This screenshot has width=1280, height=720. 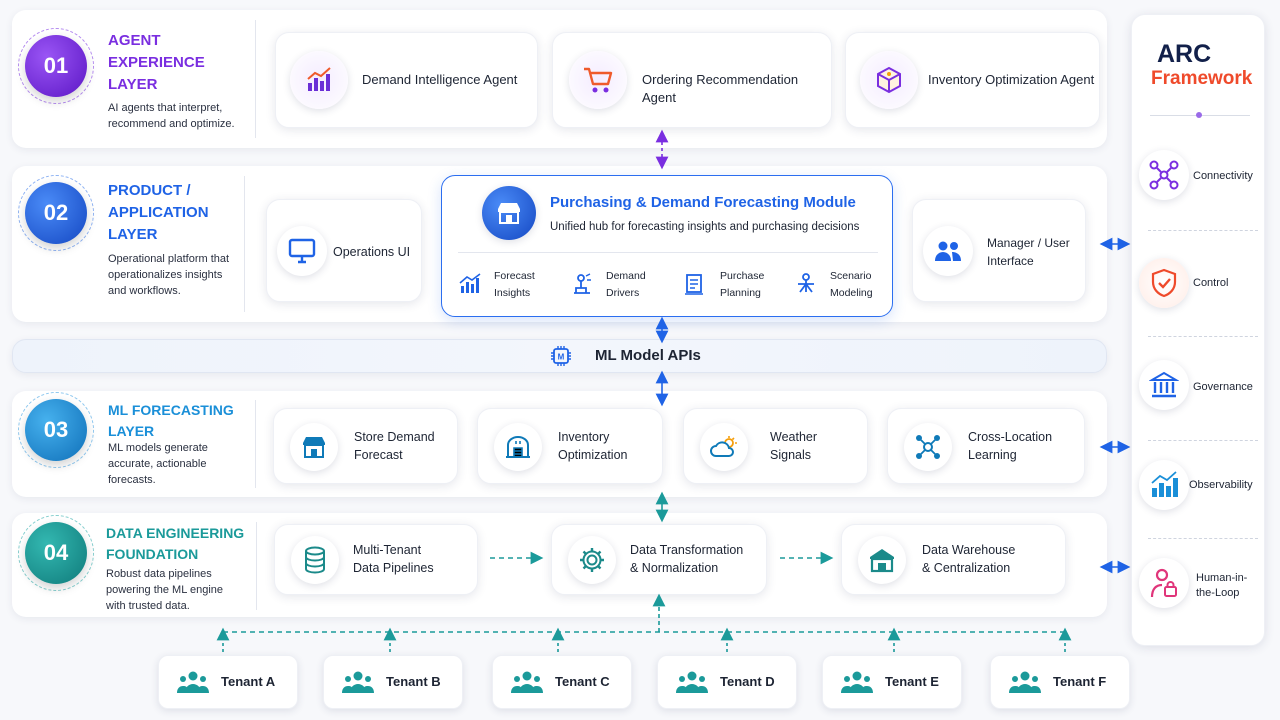 What do you see at coordinates (1223, 176) in the screenshot?
I see `connectivity-label: Connectivity` at bounding box center [1223, 176].